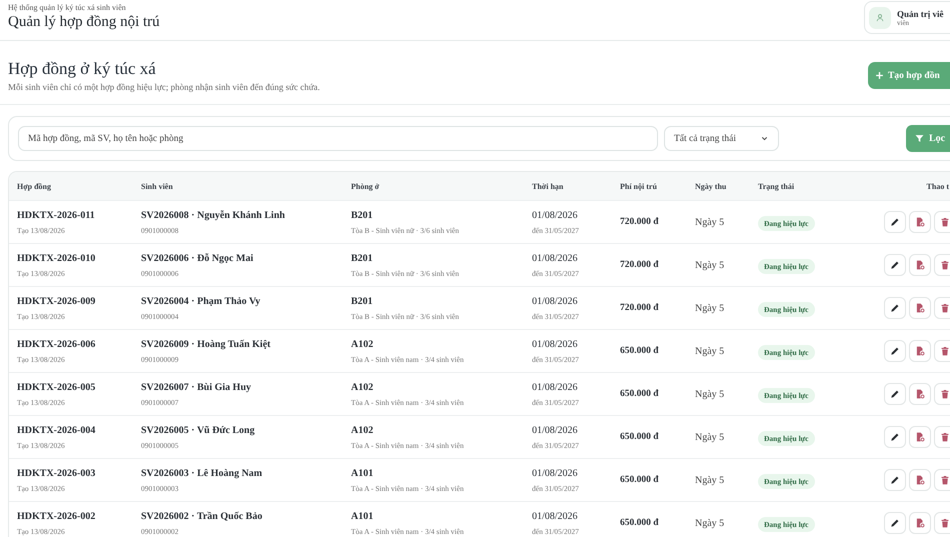 This screenshot has height=537, width=950. I want to click on column-header: Sinh viên, so click(157, 186).